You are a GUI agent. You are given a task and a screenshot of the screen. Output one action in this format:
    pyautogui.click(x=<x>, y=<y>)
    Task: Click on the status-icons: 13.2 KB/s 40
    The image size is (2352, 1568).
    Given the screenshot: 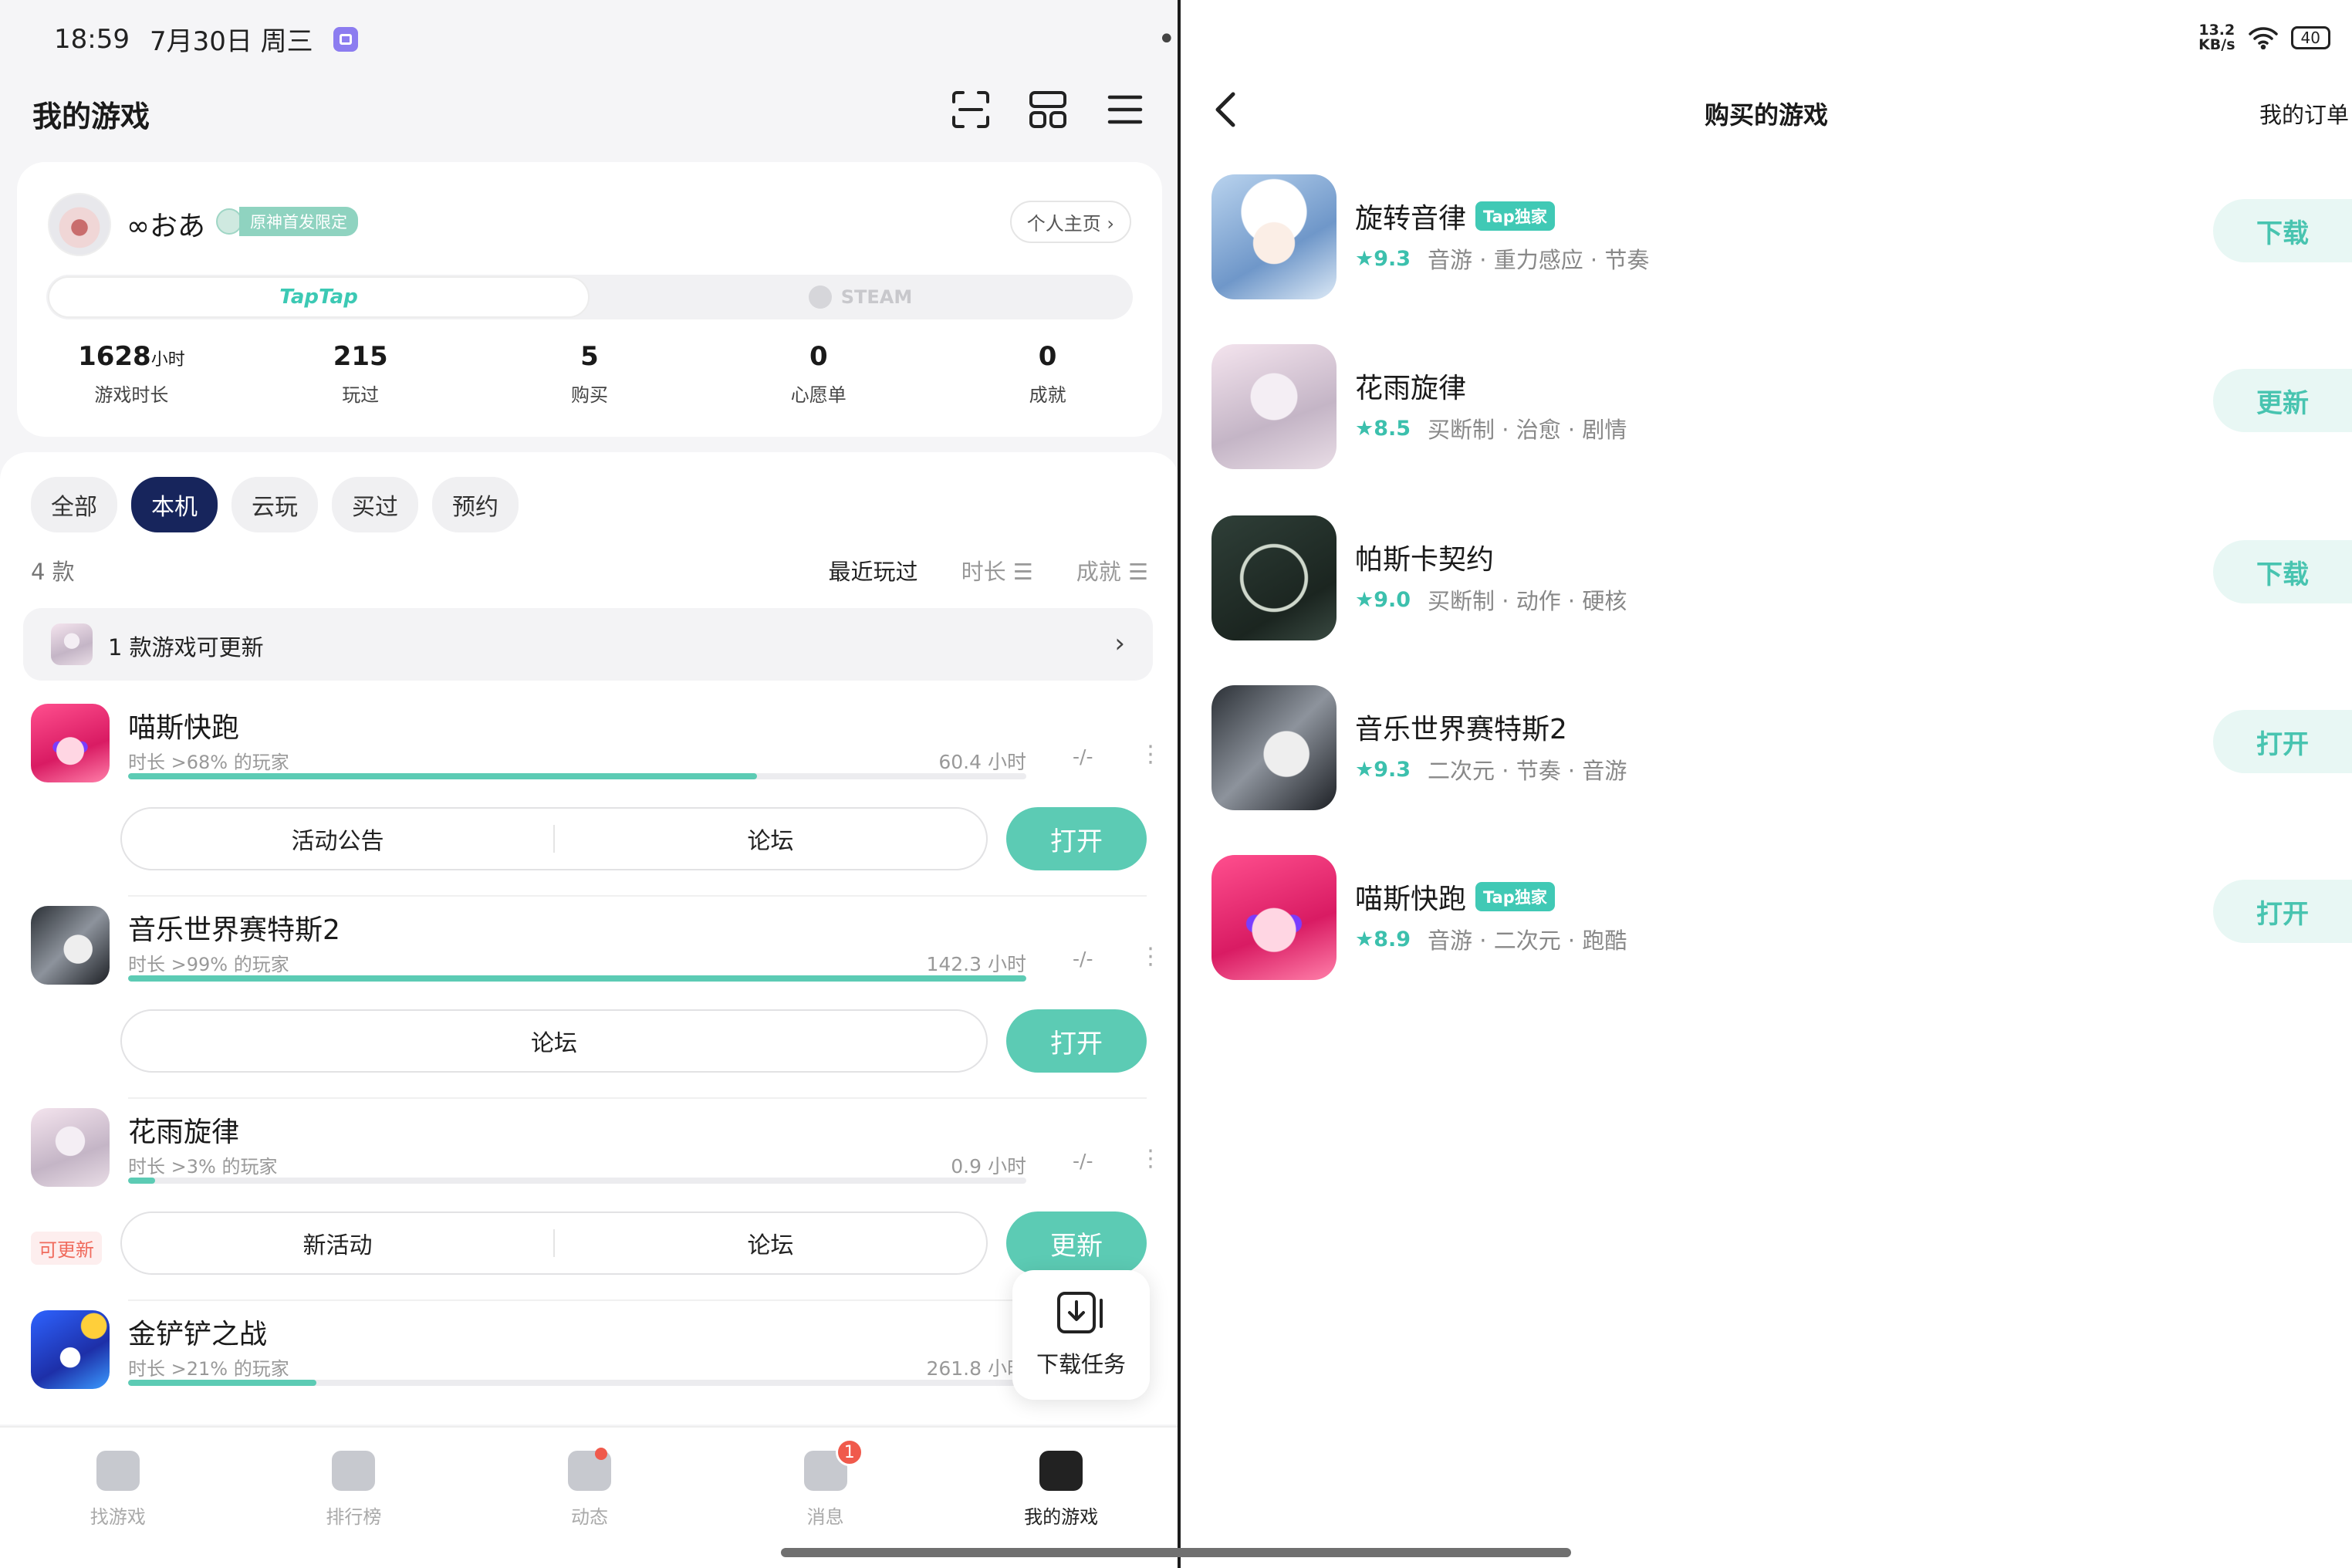 What is the action you would take?
    pyautogui.click(x=2264, y=37)
    